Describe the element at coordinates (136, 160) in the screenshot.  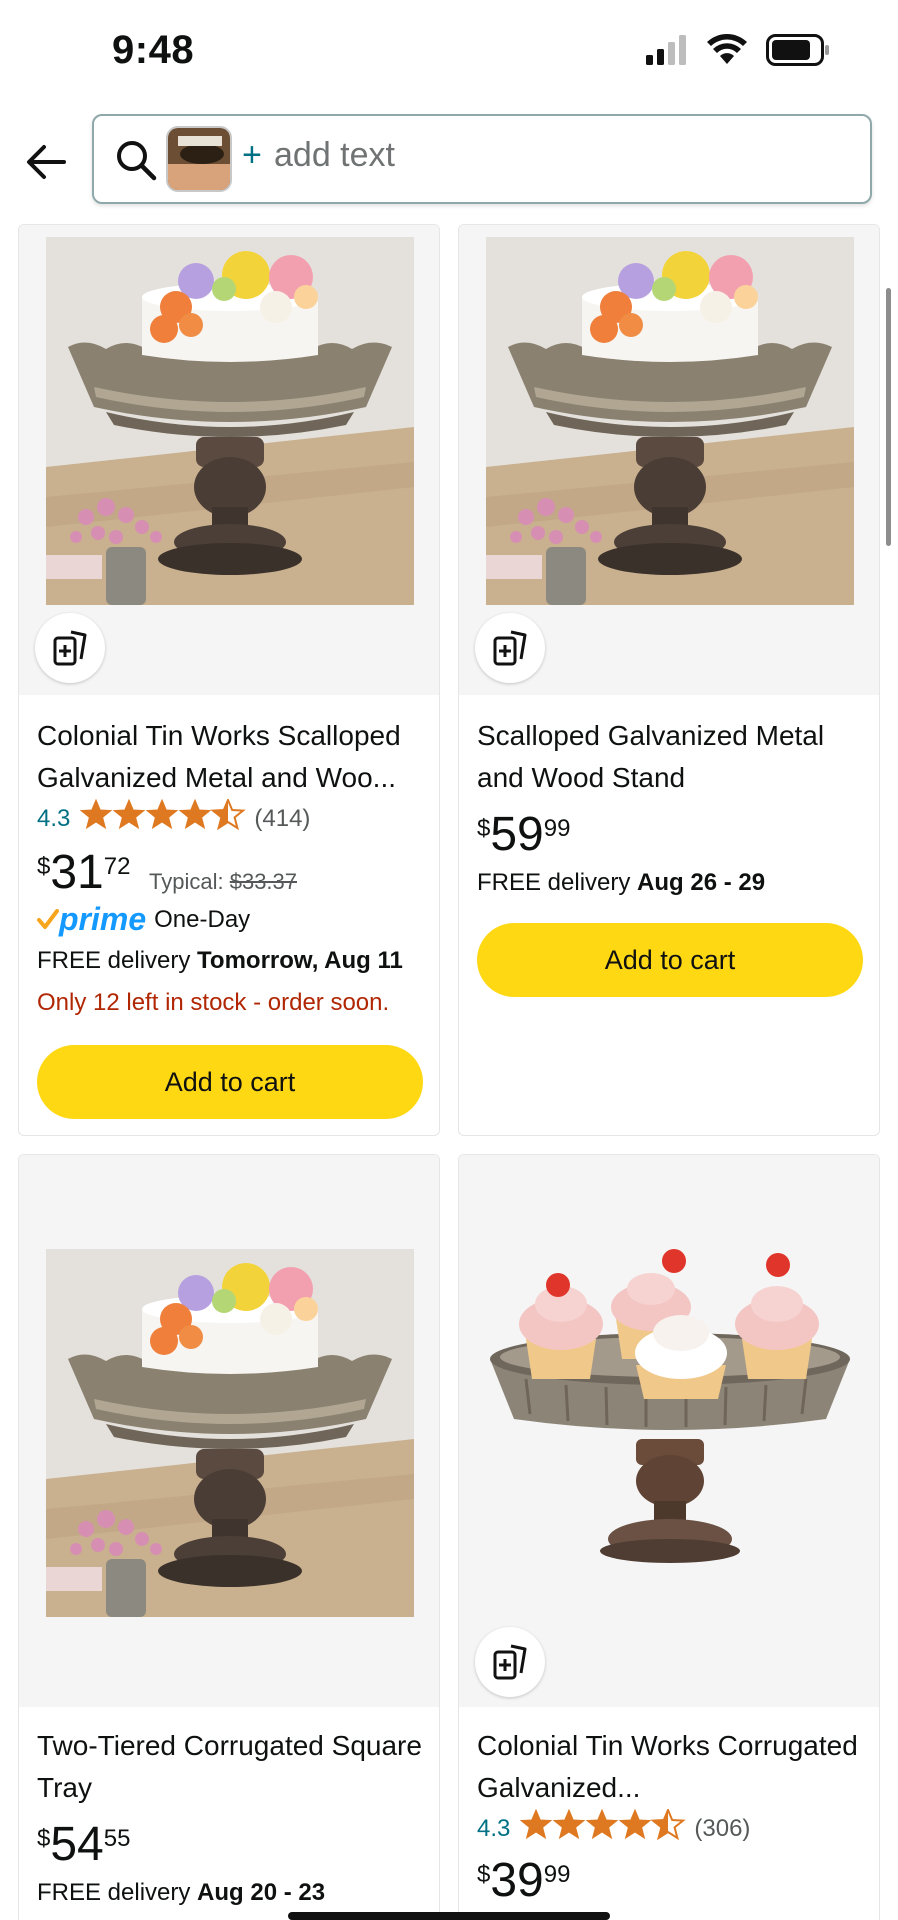
I see `search-icon` at that location.